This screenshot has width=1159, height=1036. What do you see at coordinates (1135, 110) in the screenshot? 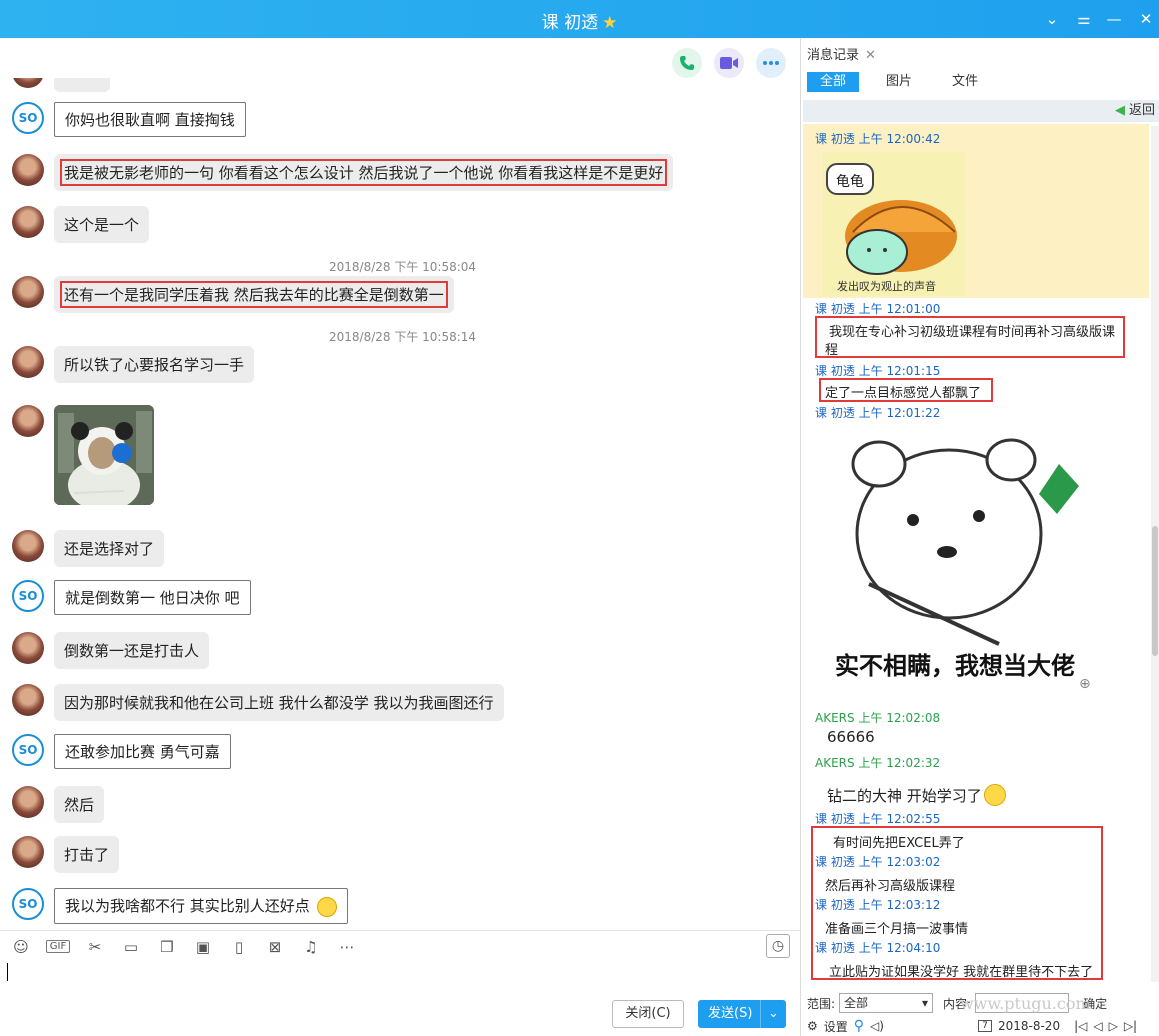
I see `back-button: ◀ 返回` at bounding box center [1135, 110].